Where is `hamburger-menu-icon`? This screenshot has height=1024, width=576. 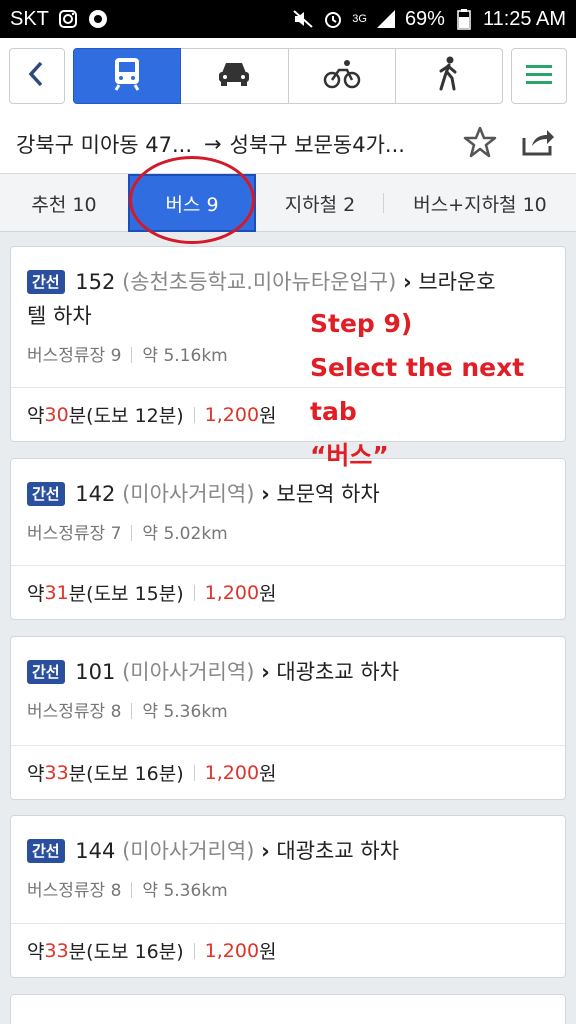 hamburger-menu-icon is located at coordinates (539, 76).